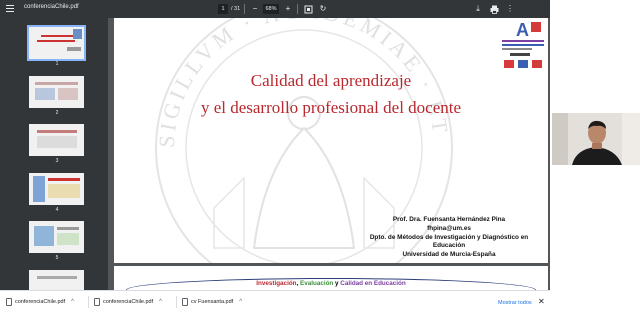 This screenshot has height=312, width=640. Describe the element at coordinates (494, 9) in the screenshot. I see `print-icon` at that location.